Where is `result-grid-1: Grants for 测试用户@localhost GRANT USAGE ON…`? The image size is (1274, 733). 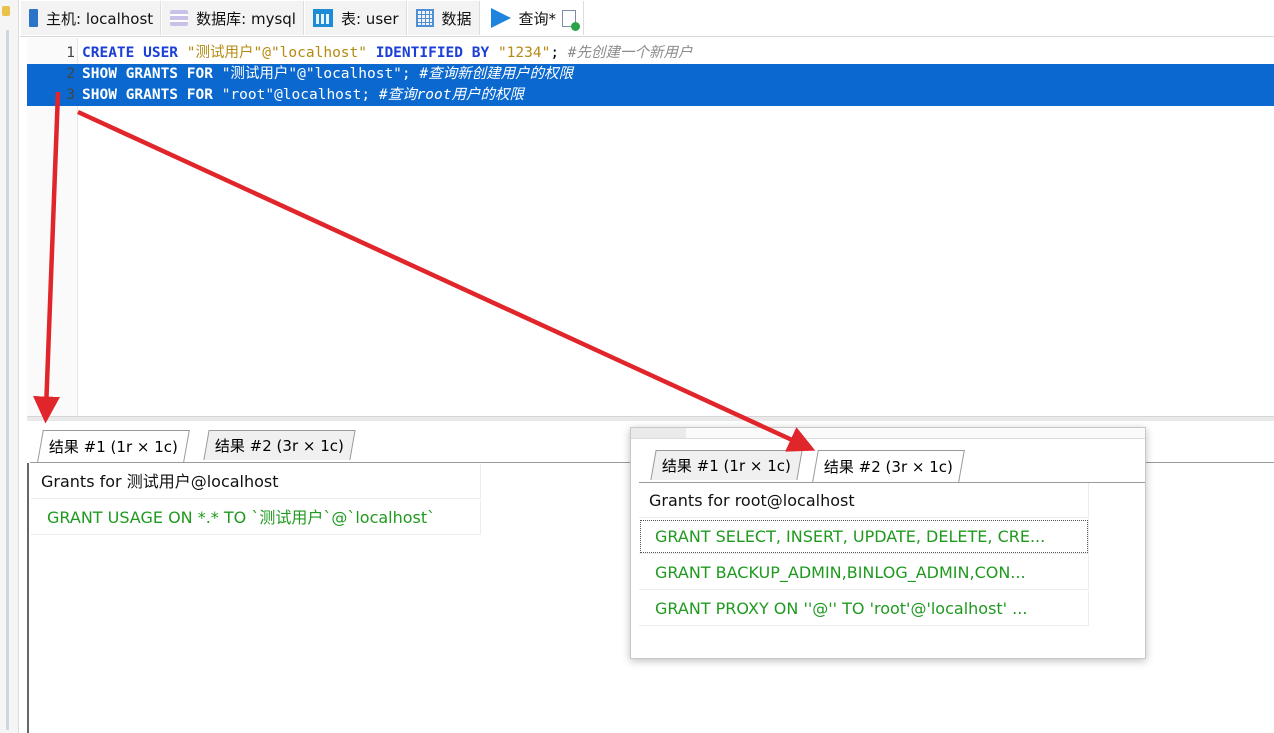 result-grid-1: Grants for 测试用户@localhost GRANT USAGE ON… is located at coordinates (256, 500).